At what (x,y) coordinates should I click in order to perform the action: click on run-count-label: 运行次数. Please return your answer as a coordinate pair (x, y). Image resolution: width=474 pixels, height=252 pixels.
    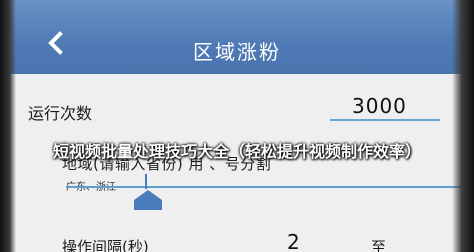
    Looking at the image, I should click on (60, 113).